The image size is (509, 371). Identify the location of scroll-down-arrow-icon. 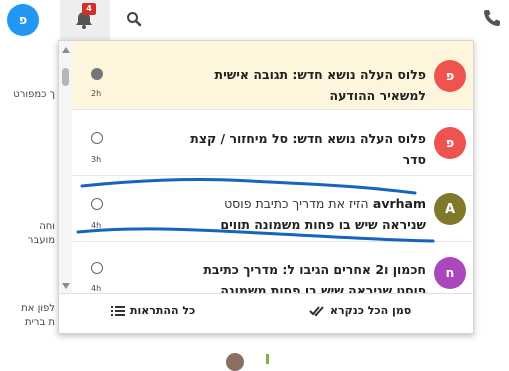
(66, 286).